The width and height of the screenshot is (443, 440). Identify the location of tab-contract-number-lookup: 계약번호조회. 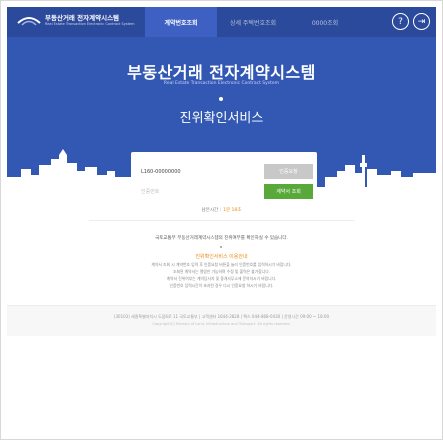
(181, 22).